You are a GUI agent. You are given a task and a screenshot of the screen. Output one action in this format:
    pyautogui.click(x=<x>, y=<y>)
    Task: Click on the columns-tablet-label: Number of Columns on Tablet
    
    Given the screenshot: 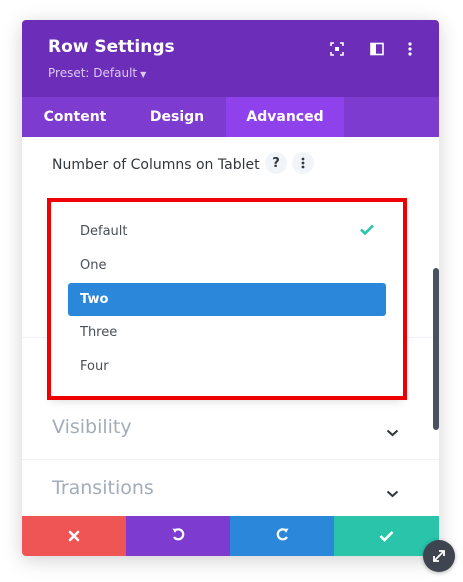 What is the action you would take?
    pyautogui.click(x=156, y=165)
    